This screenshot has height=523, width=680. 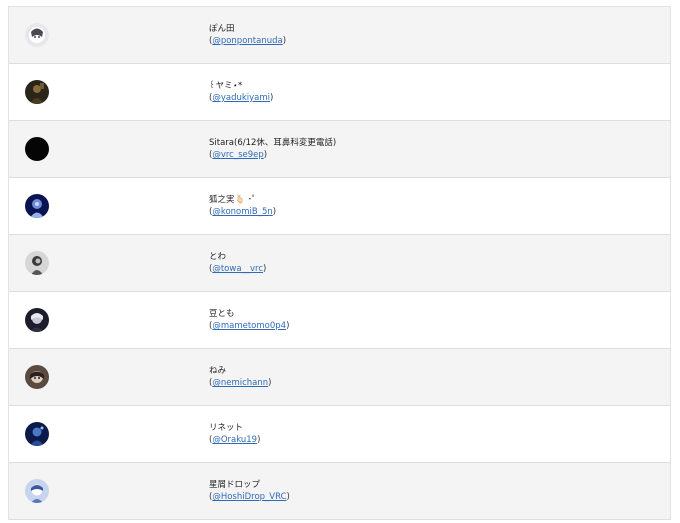 What do you see at coordinates (247, 35) in the screenshot?
I see `user-text: ぽん田 (@ponpontanuda)` at bounding box center [247, 35].